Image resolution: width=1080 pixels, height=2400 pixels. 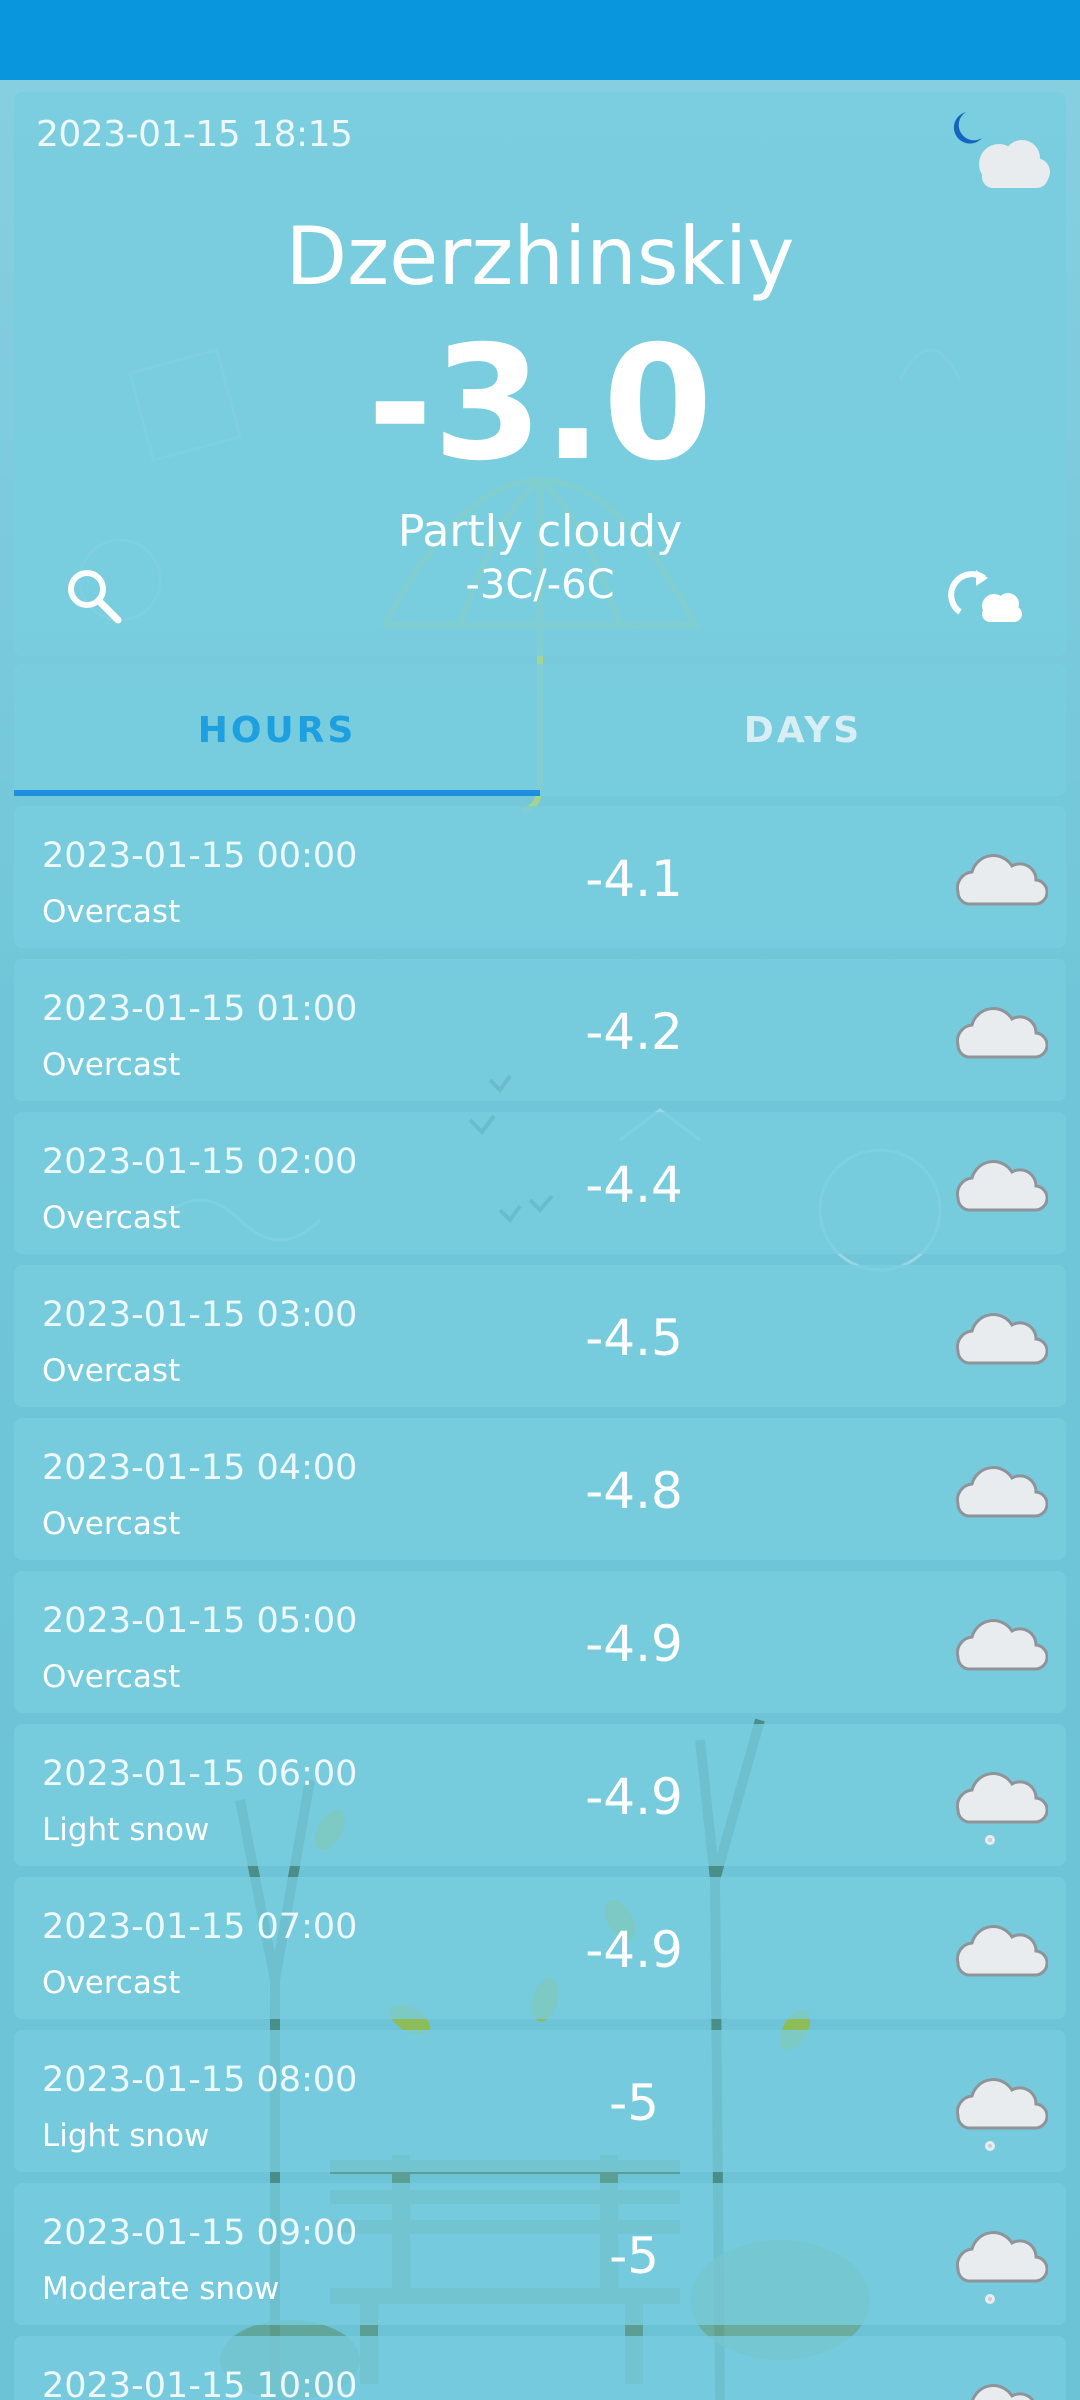 What do you see at coordinates (634, 1185) in the screenshot?
I see `hour-temperature: -4.4` at bounding box center [634, 1185].